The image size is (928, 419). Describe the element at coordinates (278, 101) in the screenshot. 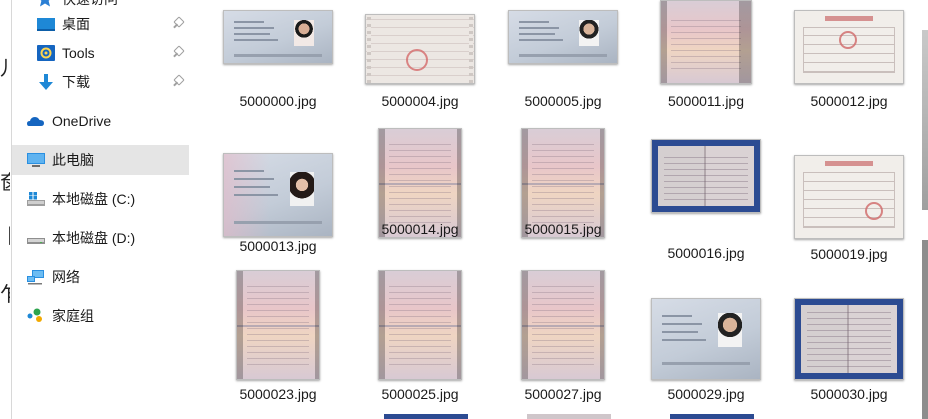

I see `file-name: 5000000.jpg` at that location.